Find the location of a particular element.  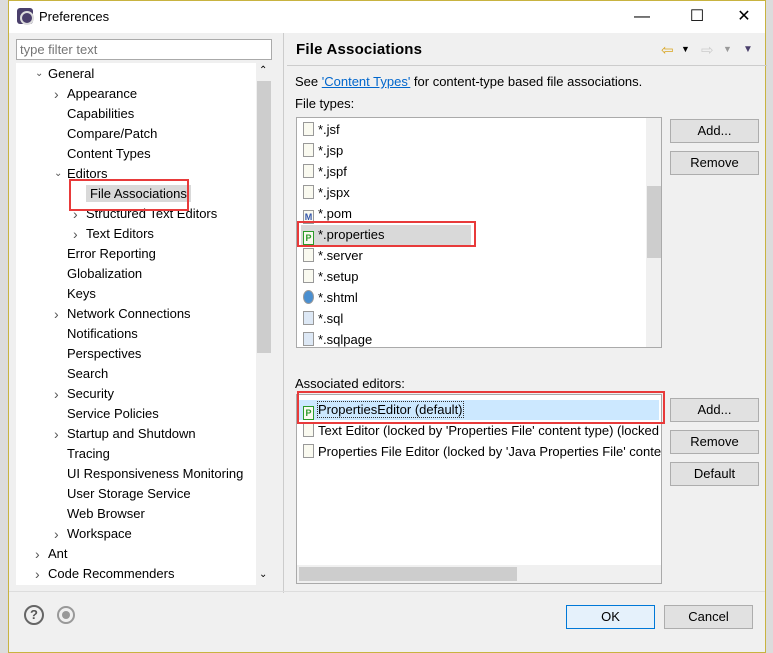

page-title: File Associations is located at coordinates (359, 49).